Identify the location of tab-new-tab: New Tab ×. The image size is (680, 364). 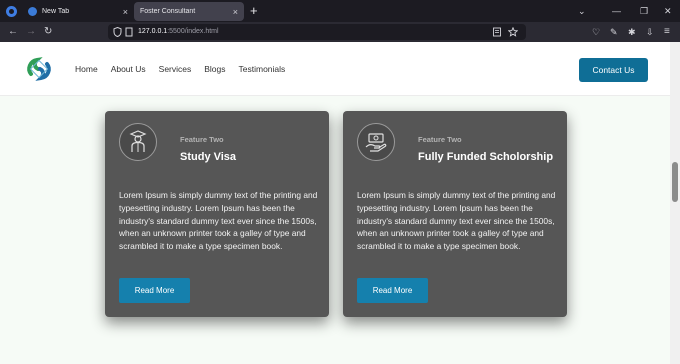
(78, 11).